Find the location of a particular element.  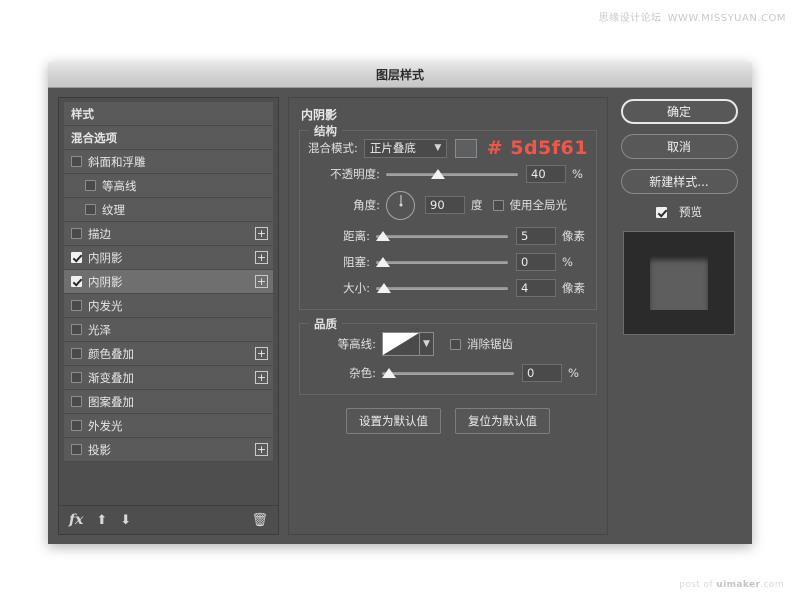

noise-label: 杂色: is located at coordinates (362, 373).